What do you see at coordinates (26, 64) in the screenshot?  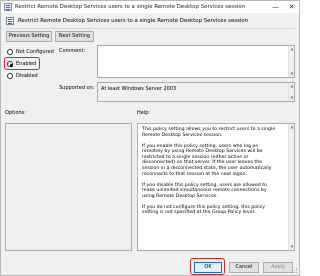 I see `radio-label: Enabled` at bounding box center [26, 64].